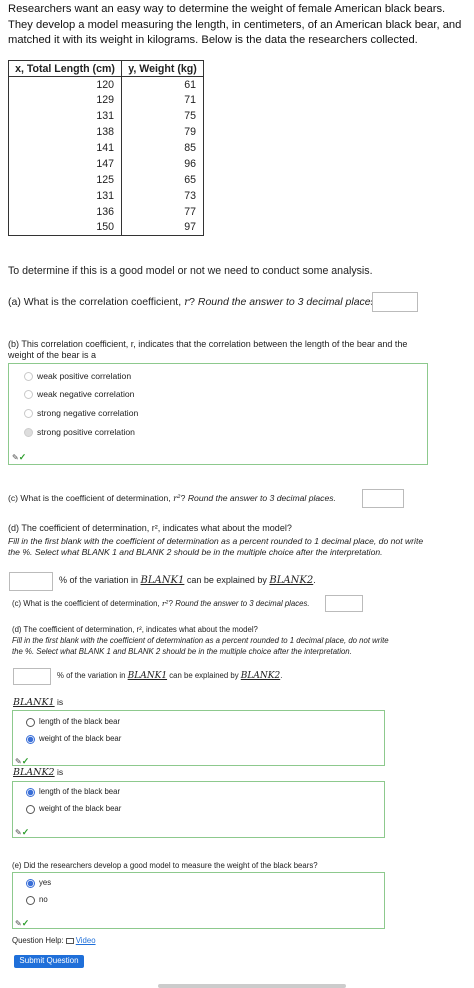 The width and height of the screenshot is (474, 988). I want to click on option-yes: yes, so click(38, 883).